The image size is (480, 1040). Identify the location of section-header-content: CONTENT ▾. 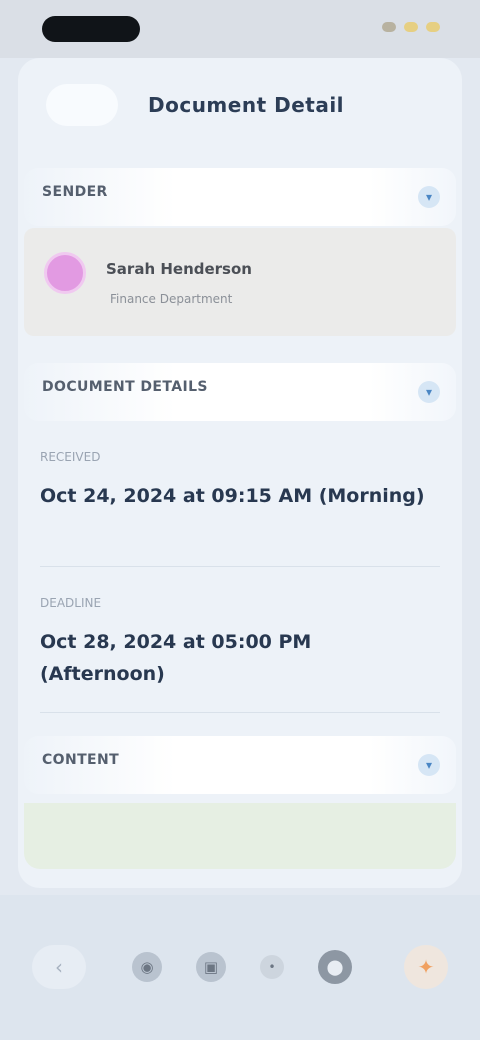
(240, 765).